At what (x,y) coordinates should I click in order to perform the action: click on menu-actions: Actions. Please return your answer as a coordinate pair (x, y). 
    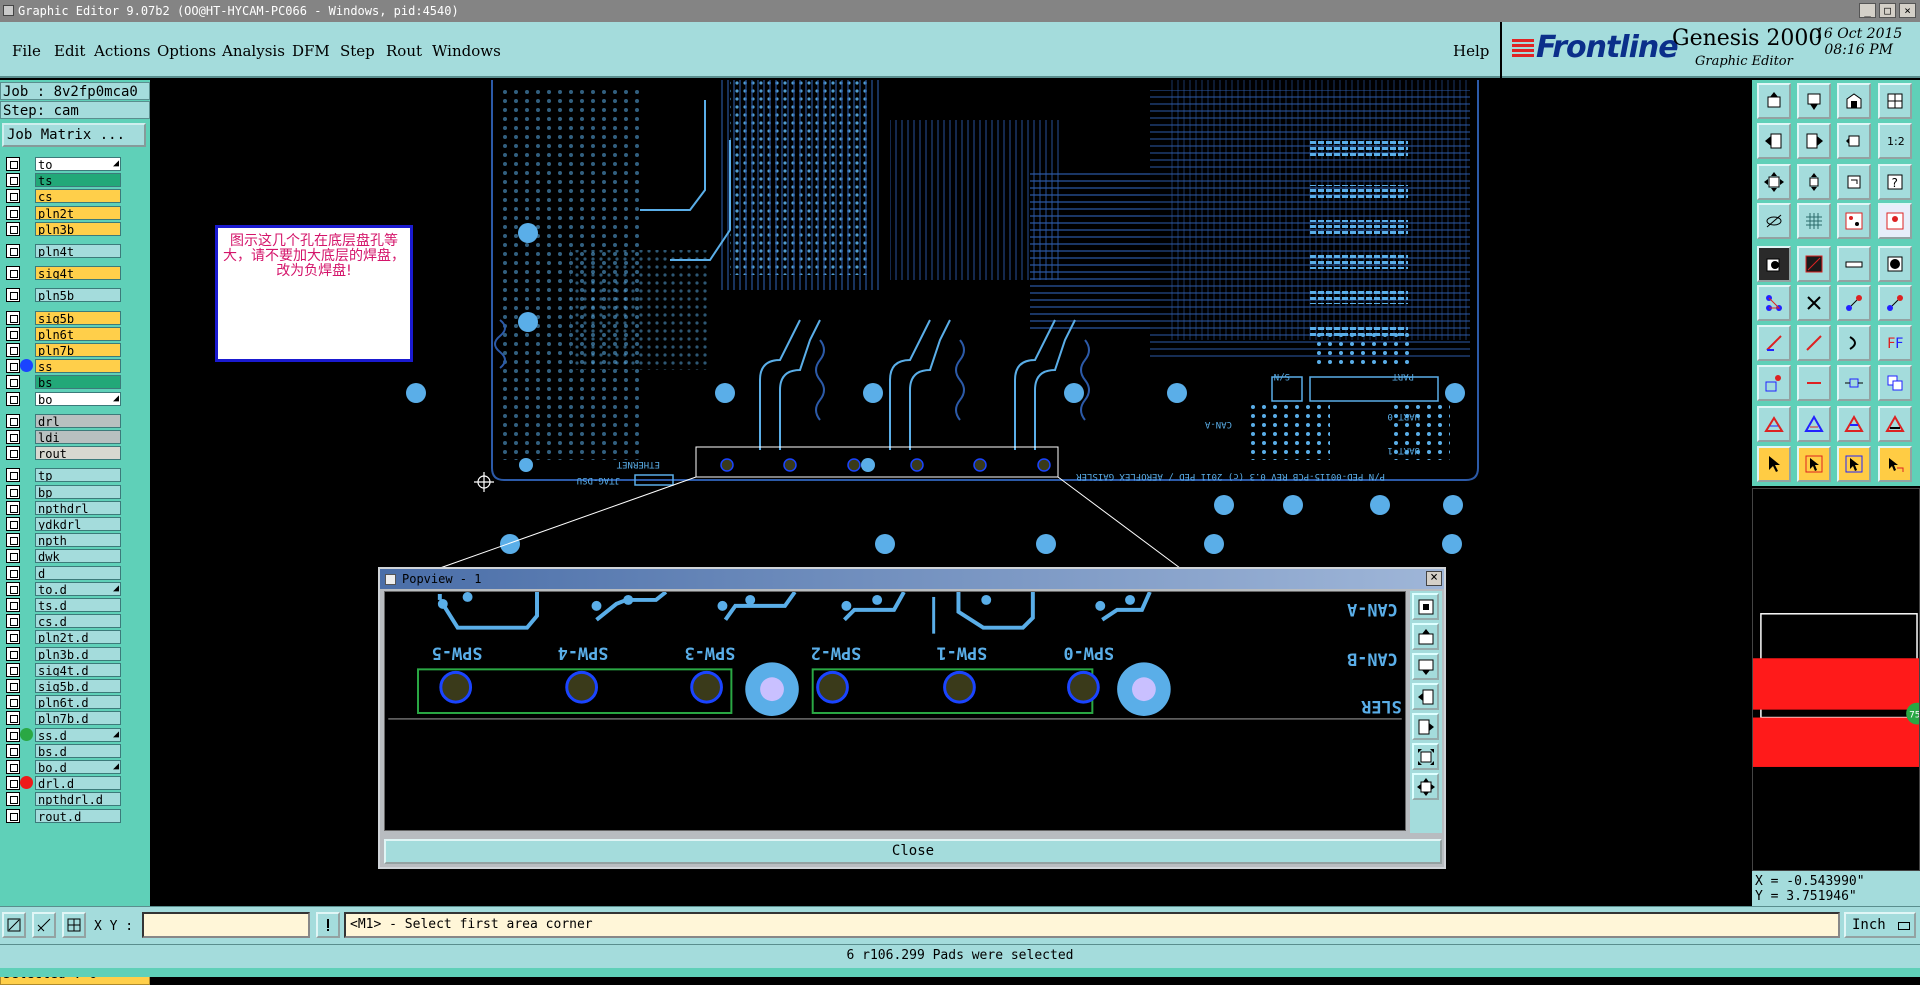
    Looking at the image, I should click on (122, 51).